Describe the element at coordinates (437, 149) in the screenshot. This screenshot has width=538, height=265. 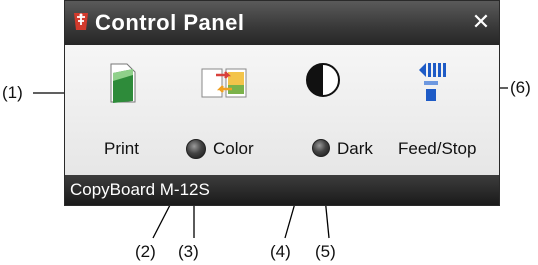
I see `feed-stop-label: Feed/Stop` at that location.